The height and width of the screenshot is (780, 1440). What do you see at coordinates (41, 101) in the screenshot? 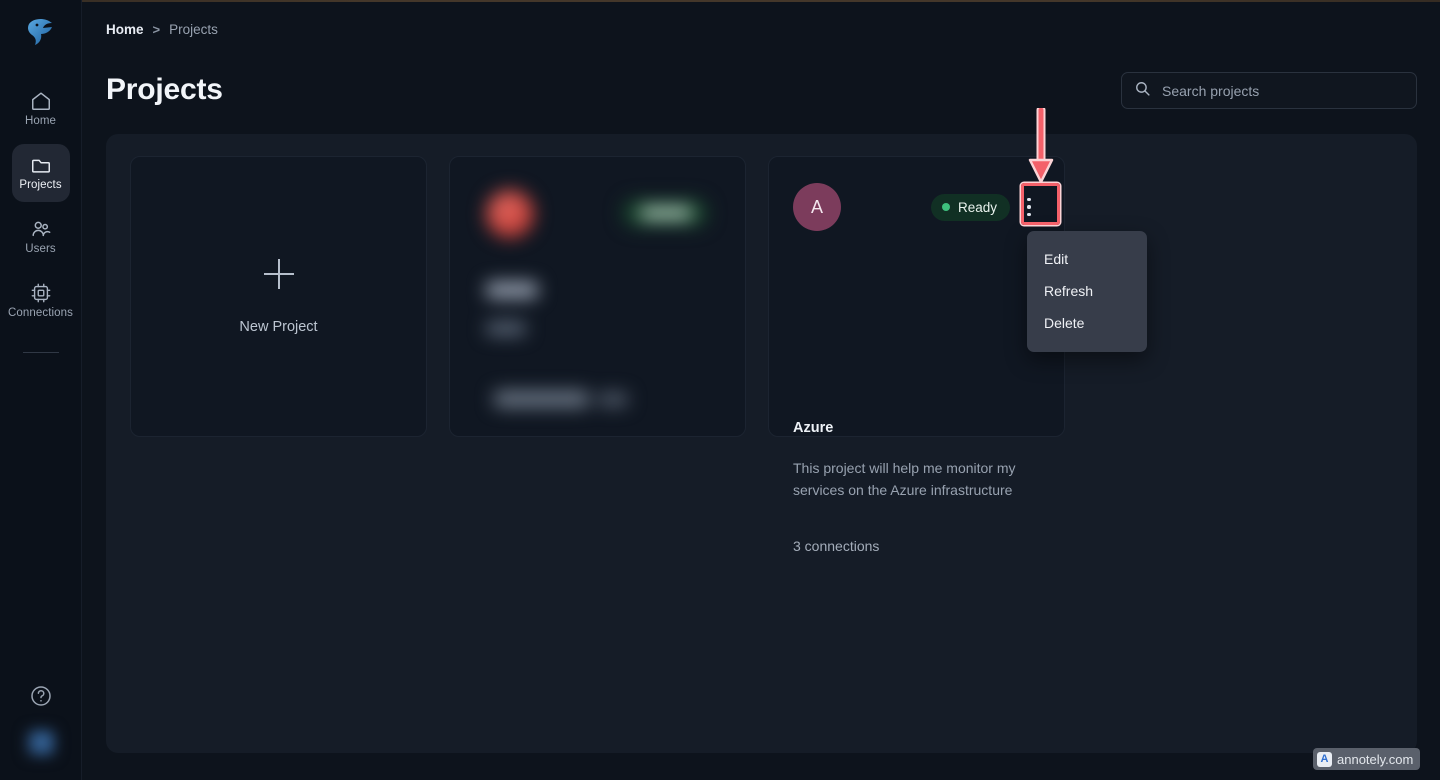
I see `home-icon` at bounding box center [41, 101].